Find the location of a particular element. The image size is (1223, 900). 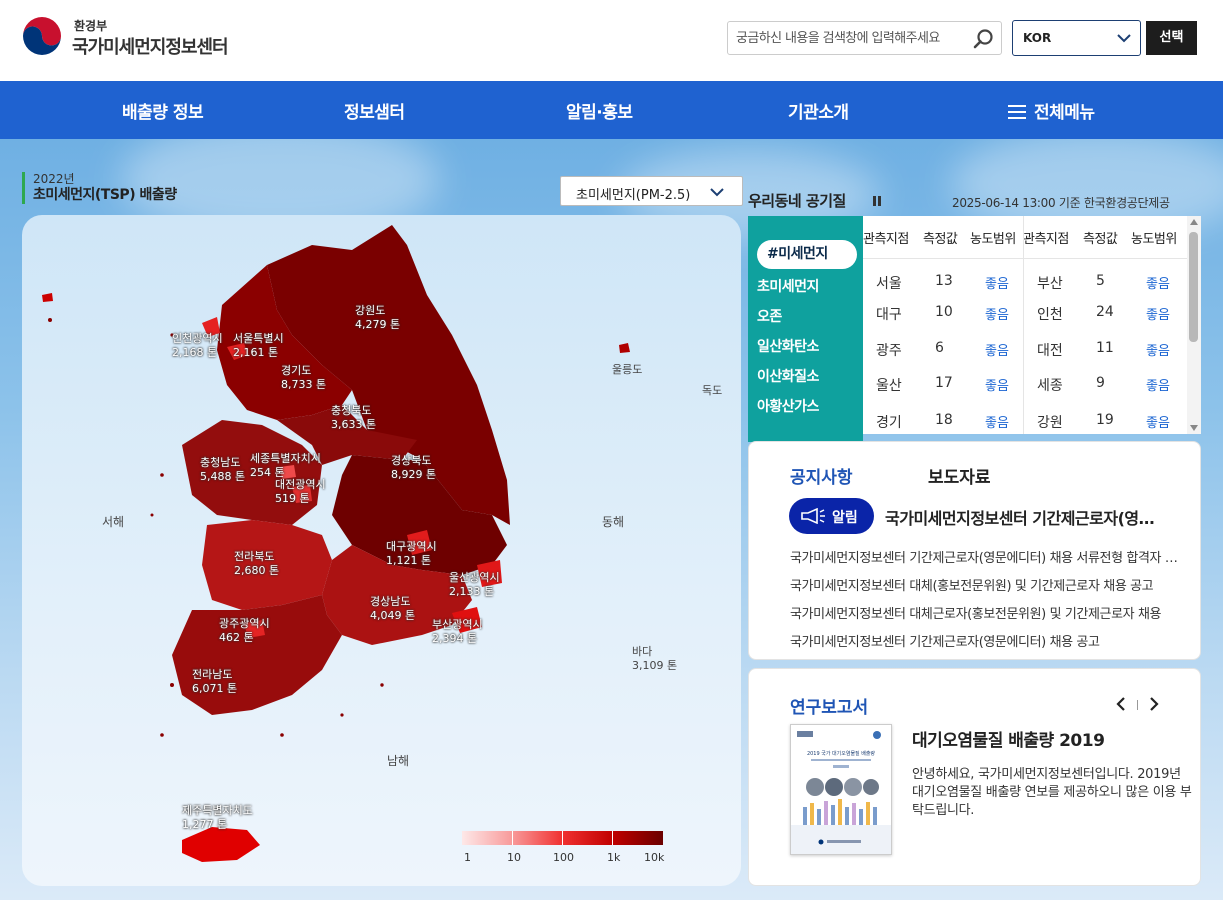

measured-value: 19 is located at coordinates (1105, 420).